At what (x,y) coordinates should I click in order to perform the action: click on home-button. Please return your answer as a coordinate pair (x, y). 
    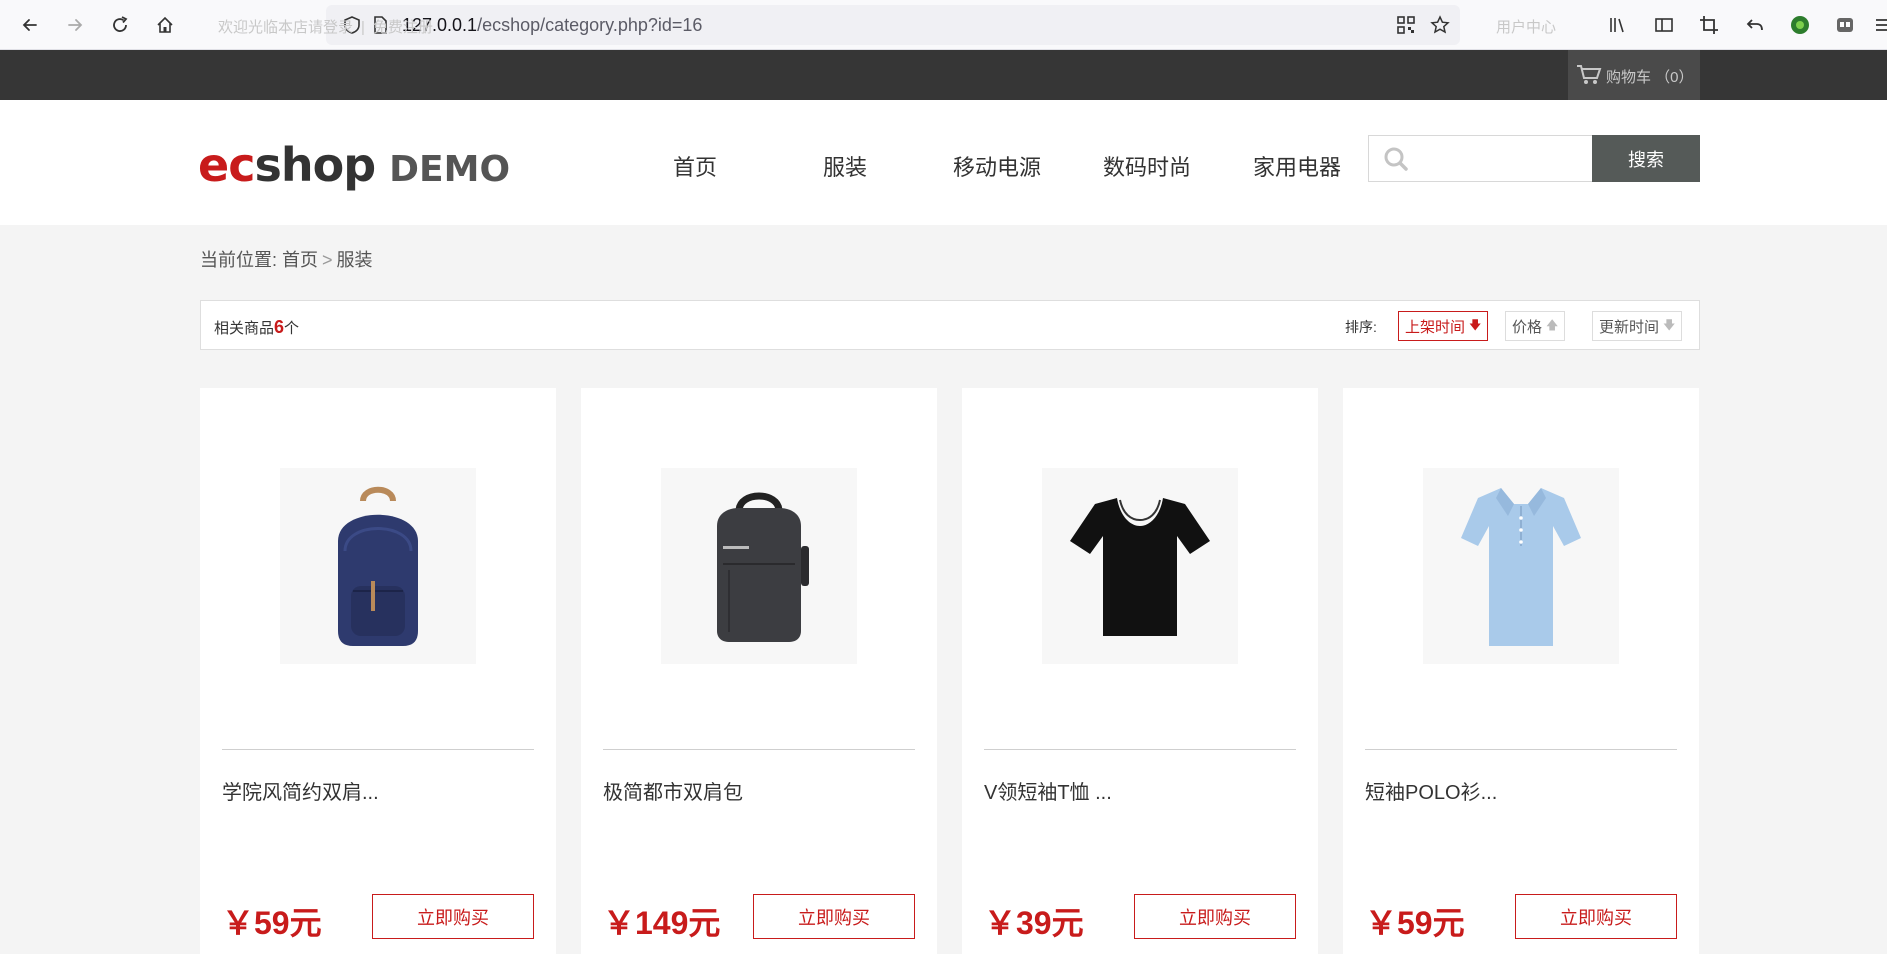
    Looking at the image, I should click on (165, 25).